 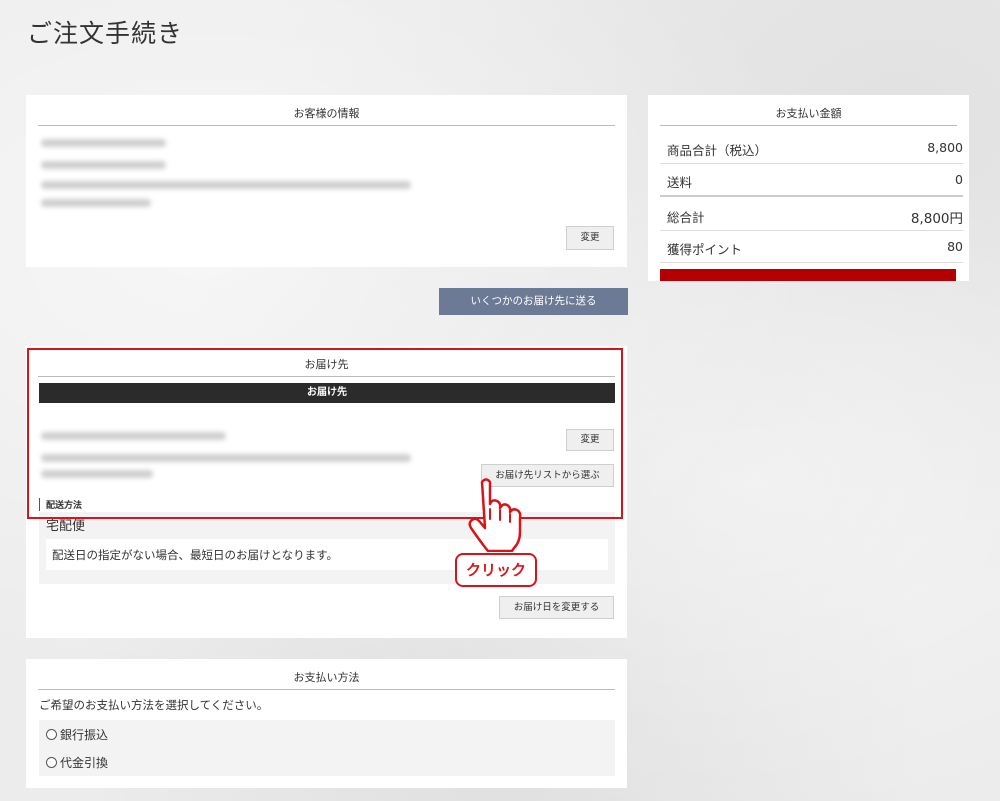 I want to click on summary-row-points: 獲得ポイント 80, so click(x=811, y=246).